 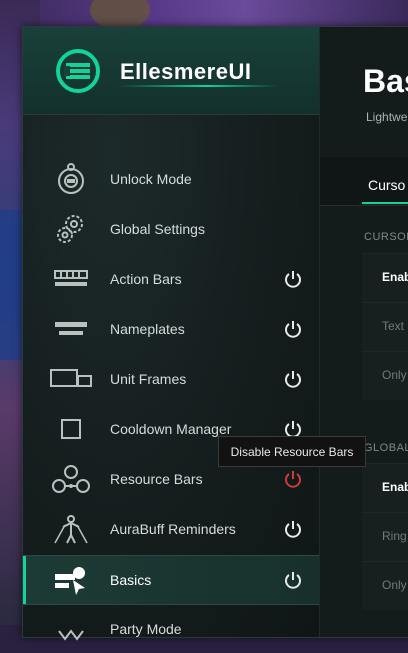 I want to click on sidebar-item-basics: Basics, so click(x=171, y=580).